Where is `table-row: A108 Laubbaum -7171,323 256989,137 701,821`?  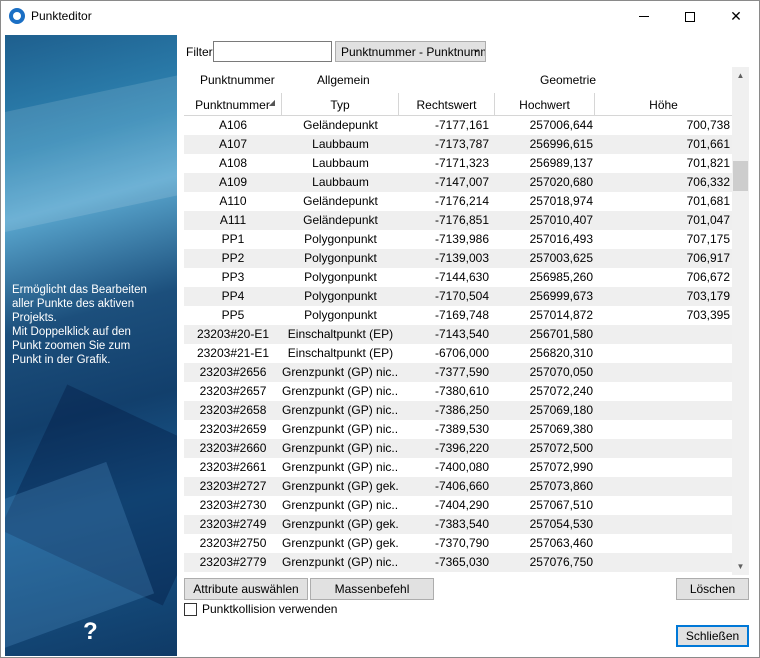
table-row: A108 Laubbaum -7171,323 256989,137 701,821 is located at coordinates (458, 163).